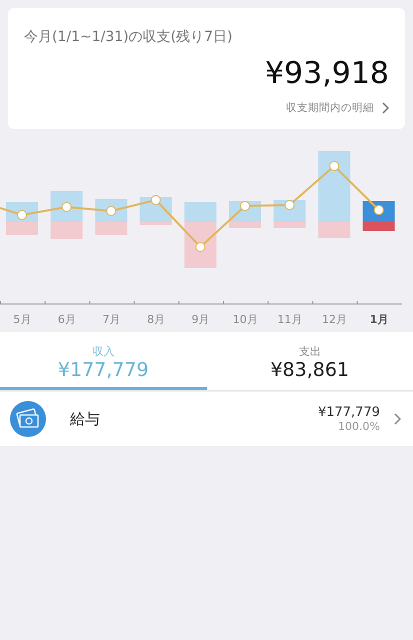 Image resolution: width=413 pixels, height=640 pixels. What do you see at coordinates (200, 319) in the screenshot?
I see `month-label: 9月` at bounding box center [200, 319].